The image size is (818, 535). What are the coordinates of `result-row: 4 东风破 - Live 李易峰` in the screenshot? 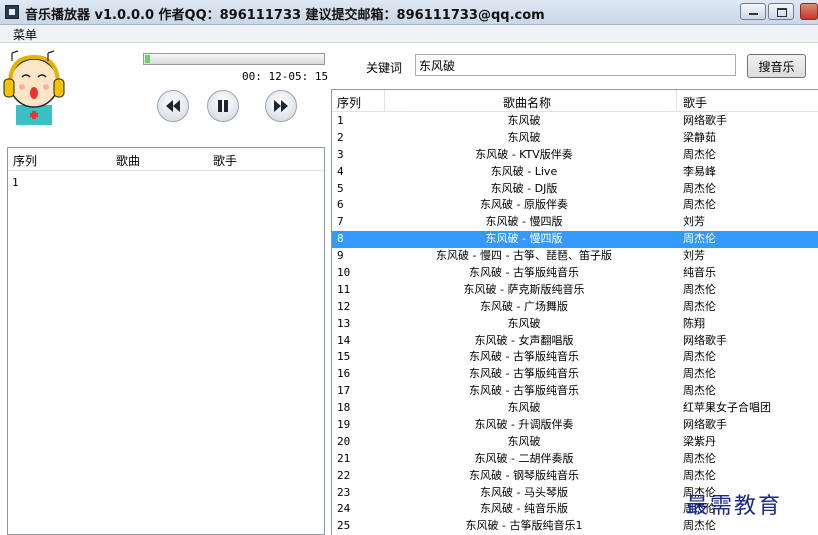 It's located at (575, 172).